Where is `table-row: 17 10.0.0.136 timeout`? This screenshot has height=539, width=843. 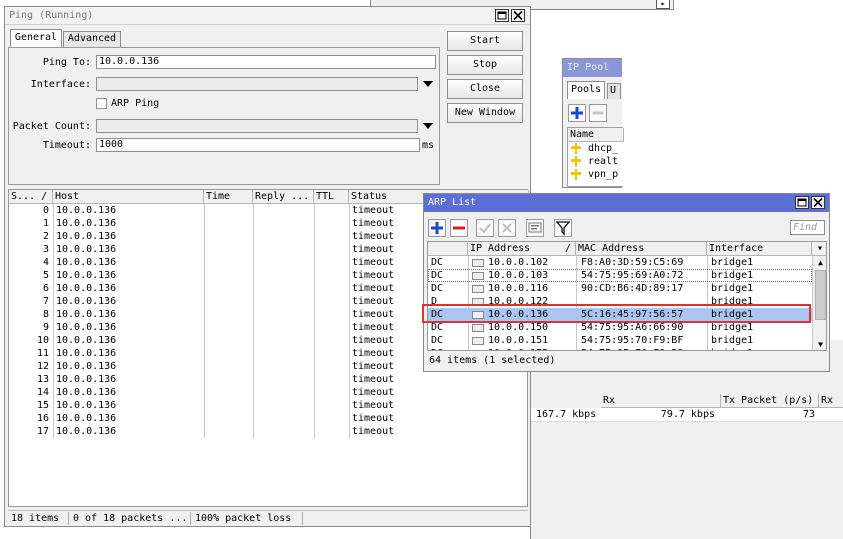 table-row: 17 10.0.0.136 timeout is located at coordinates (268, 431).